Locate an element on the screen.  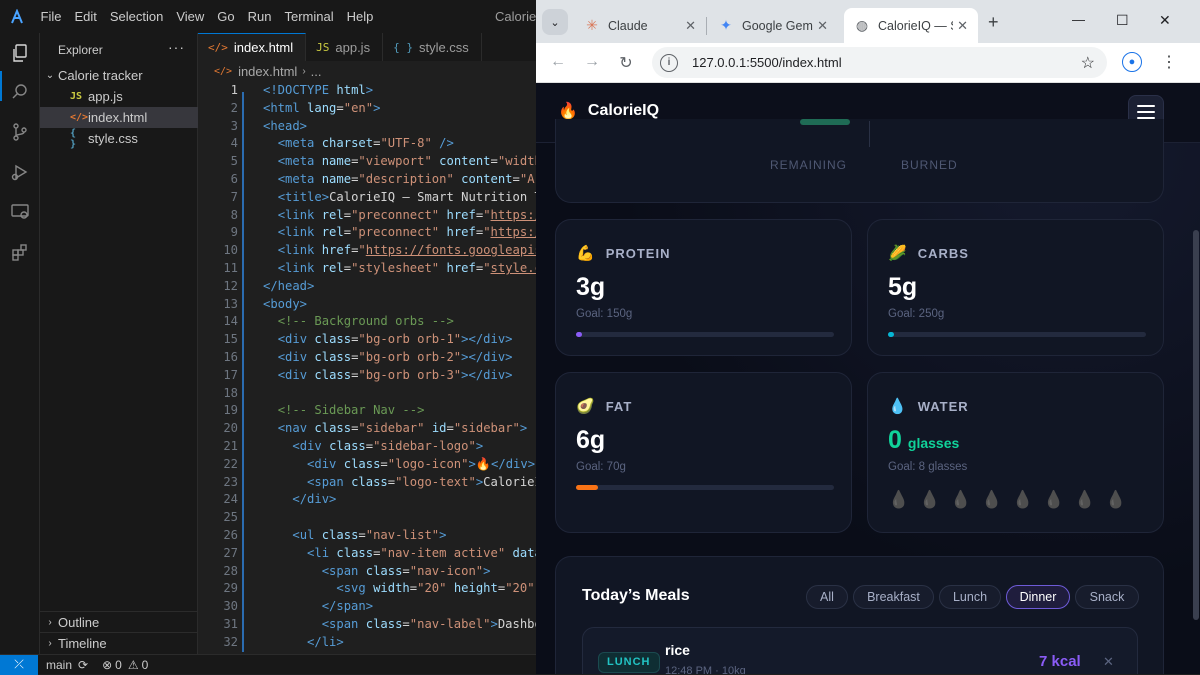
water-goal: Goal: 8 glasses is located at coordinates (928, 467).